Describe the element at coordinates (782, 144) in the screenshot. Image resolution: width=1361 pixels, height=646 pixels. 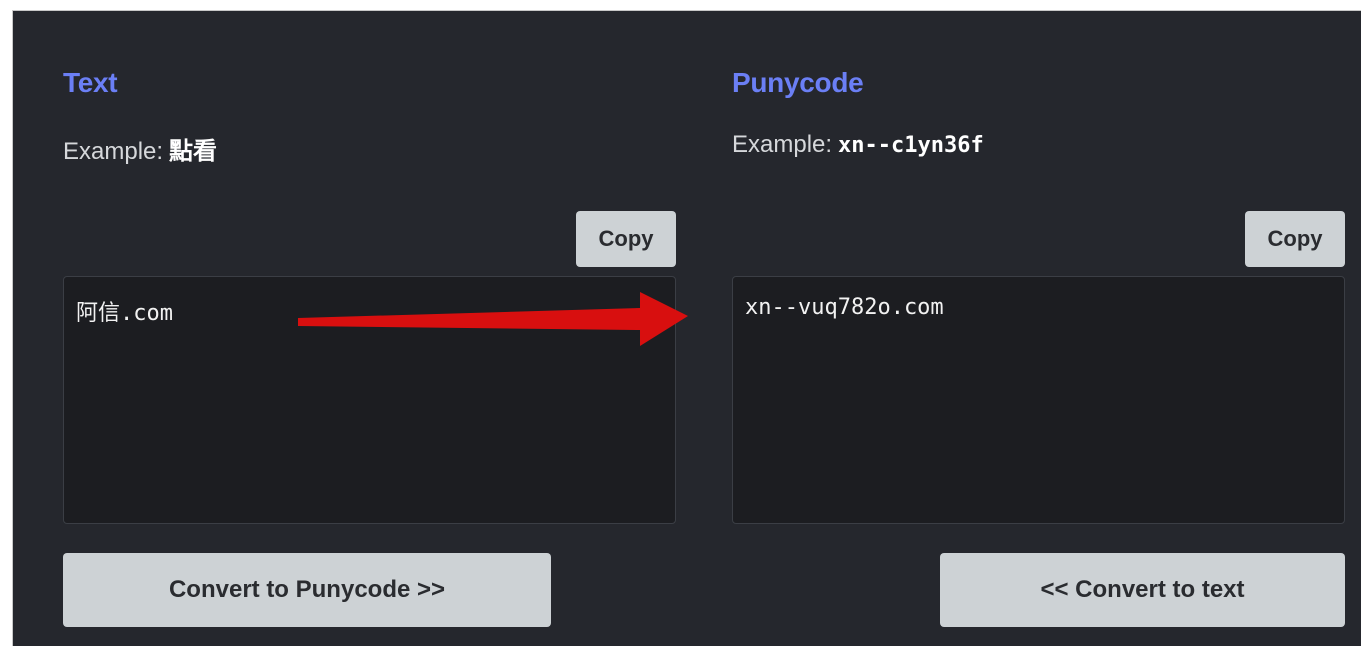
I see `punycode-example-label: Example:` at that location.